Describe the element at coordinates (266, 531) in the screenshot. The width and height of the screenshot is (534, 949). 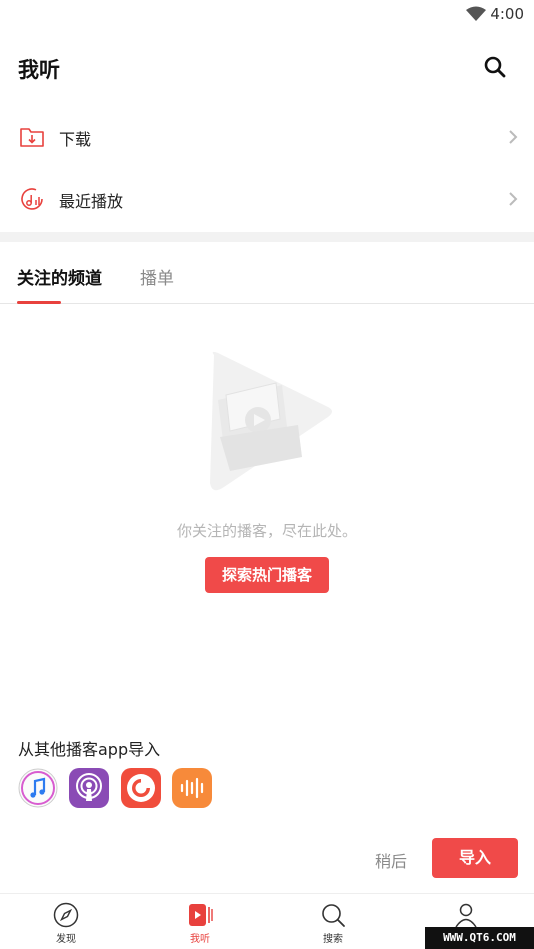
I see `empty-state-message: 你关注的播客，尽在此处。` at that location.